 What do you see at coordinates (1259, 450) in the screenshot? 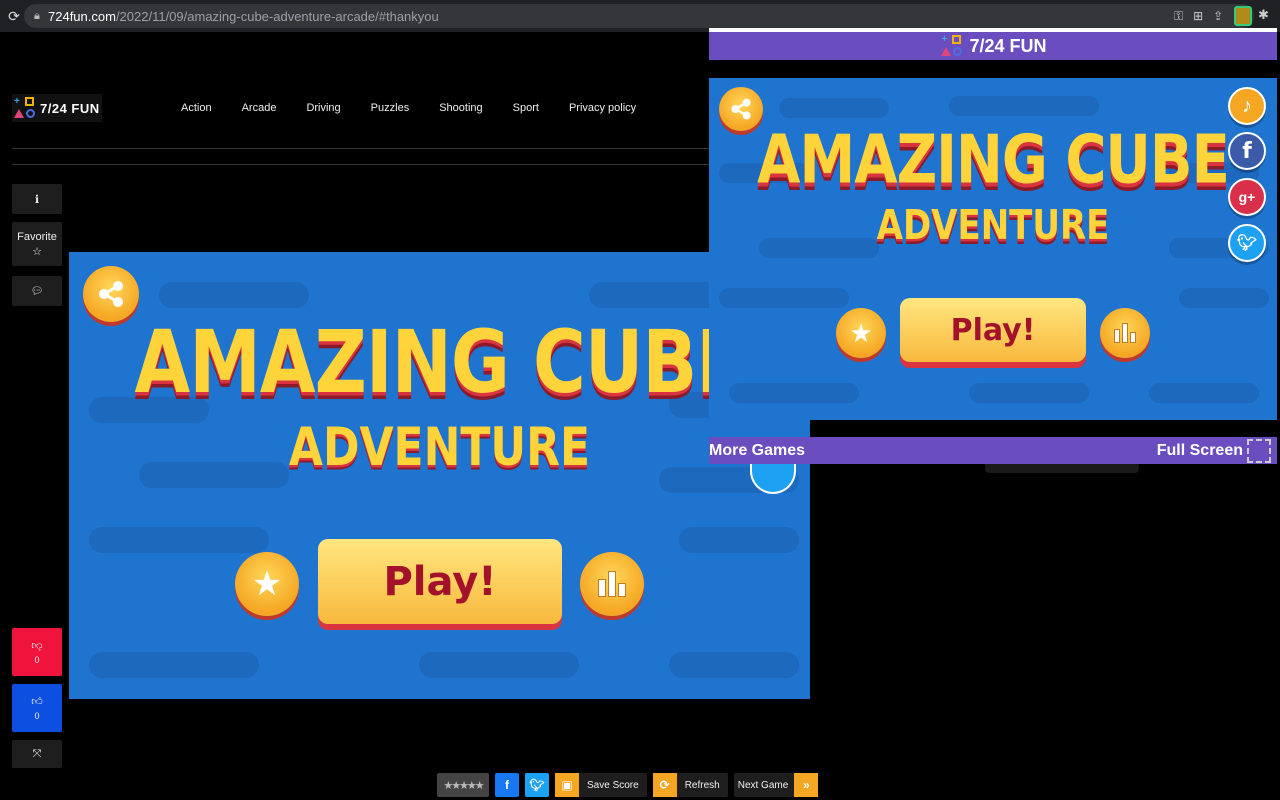
I see `full-screen-icon` at bounding box center [1259, 450].